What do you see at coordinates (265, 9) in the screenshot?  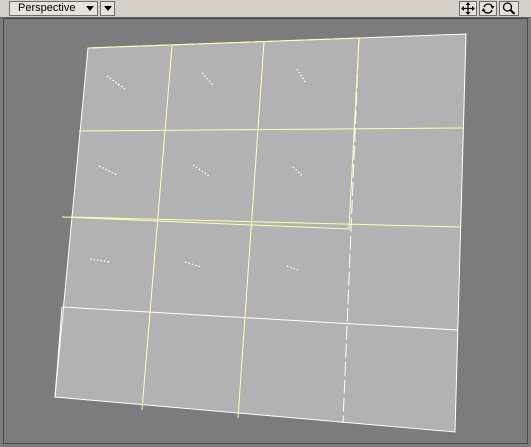 I see `viewport-toolbar: Perspective` at bounding box center [265, 9].